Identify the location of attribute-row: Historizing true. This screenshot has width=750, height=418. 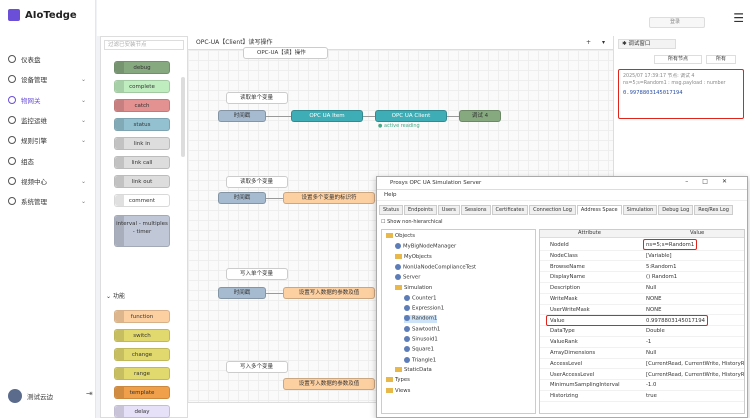
(642, 396).